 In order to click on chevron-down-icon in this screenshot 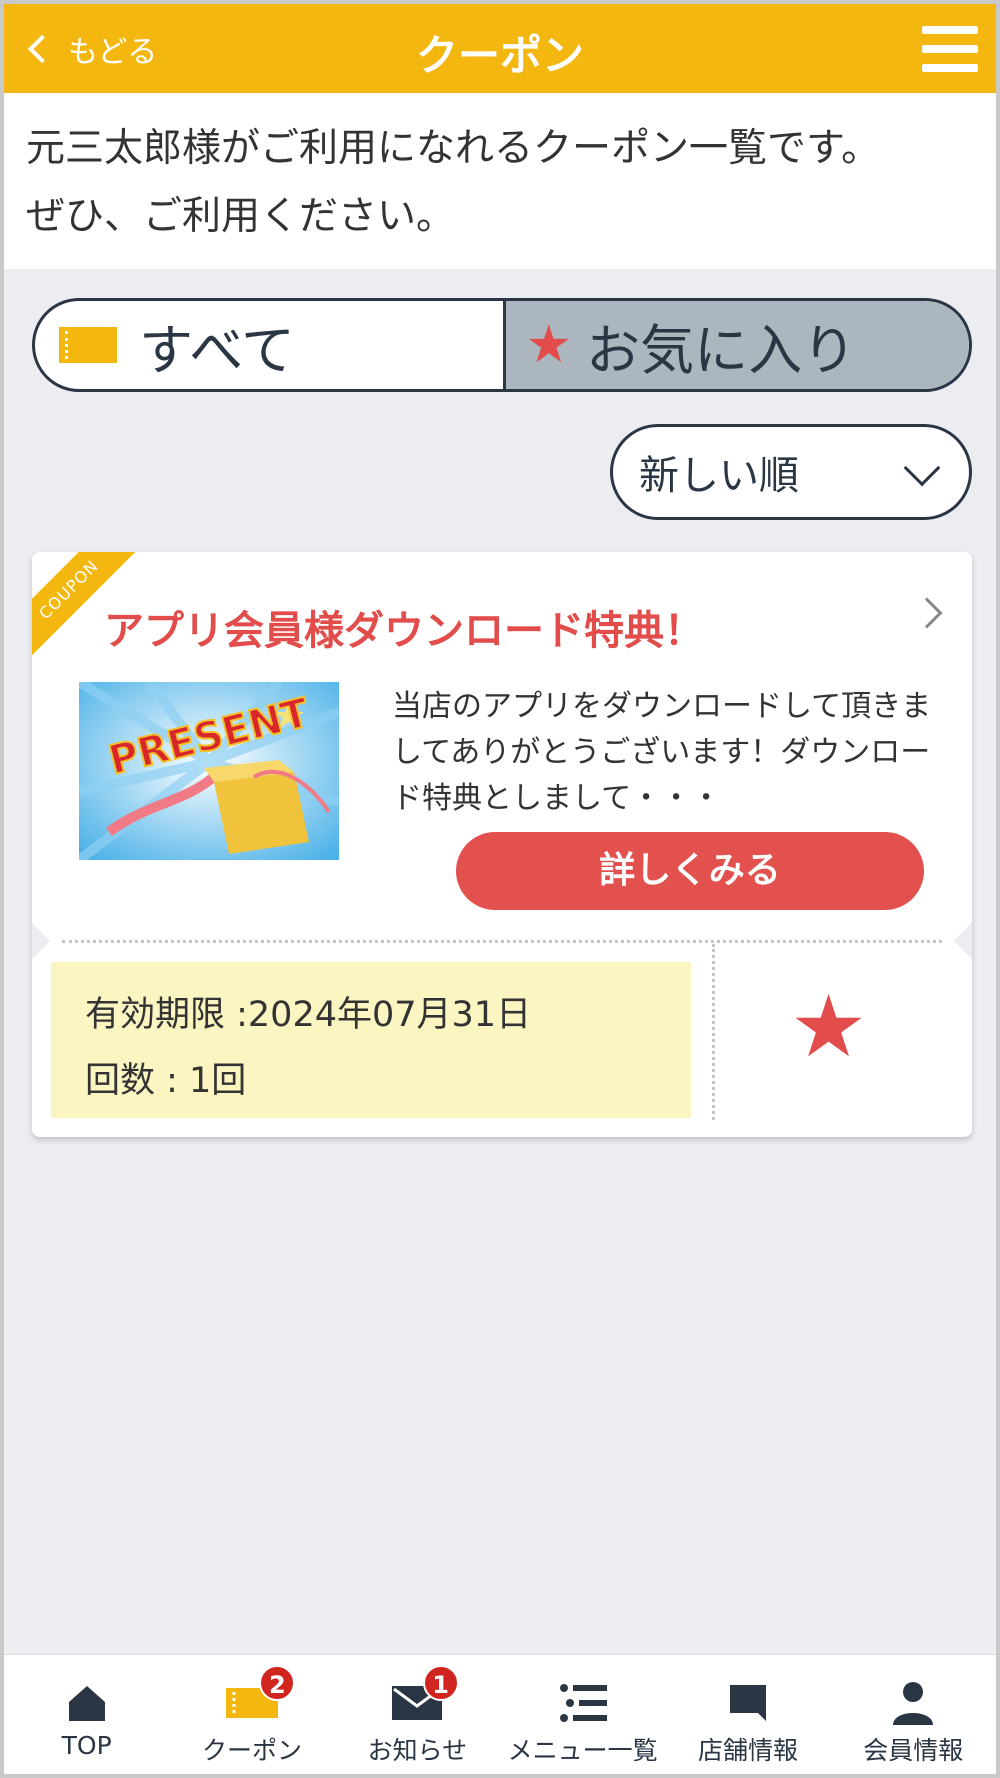, I will do `click(922, 468)`.